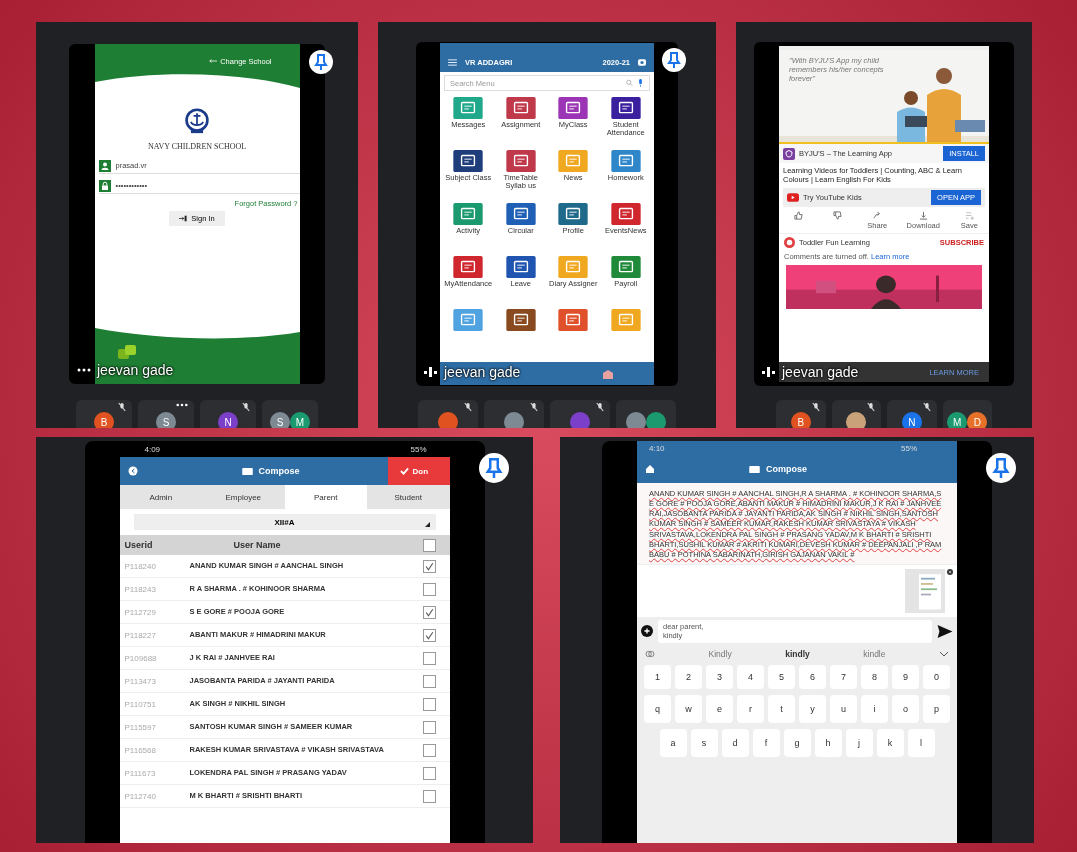 This screenshot has height=852, width=1077. I want to click on status-time: 4:09, so click(152, 449).